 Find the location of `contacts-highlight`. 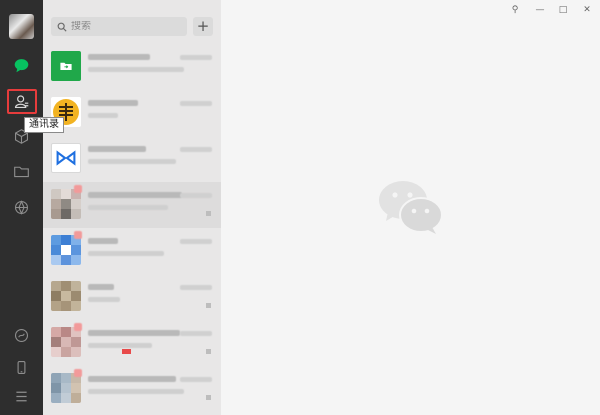

contacts-highlight is located at coordinates (22, 101).